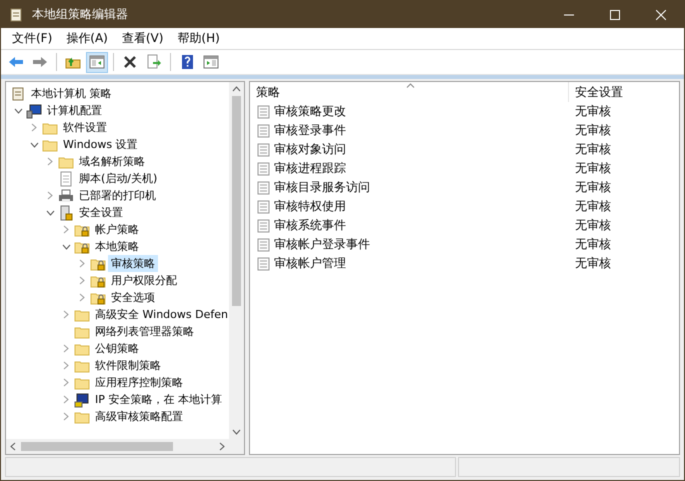 The width and height of the screenshot is (685, 481). What do you see at coordinates (310, 206) in the screenshot?
I see `policy-name: 审核特权使用` at bounding box center [310, 206].